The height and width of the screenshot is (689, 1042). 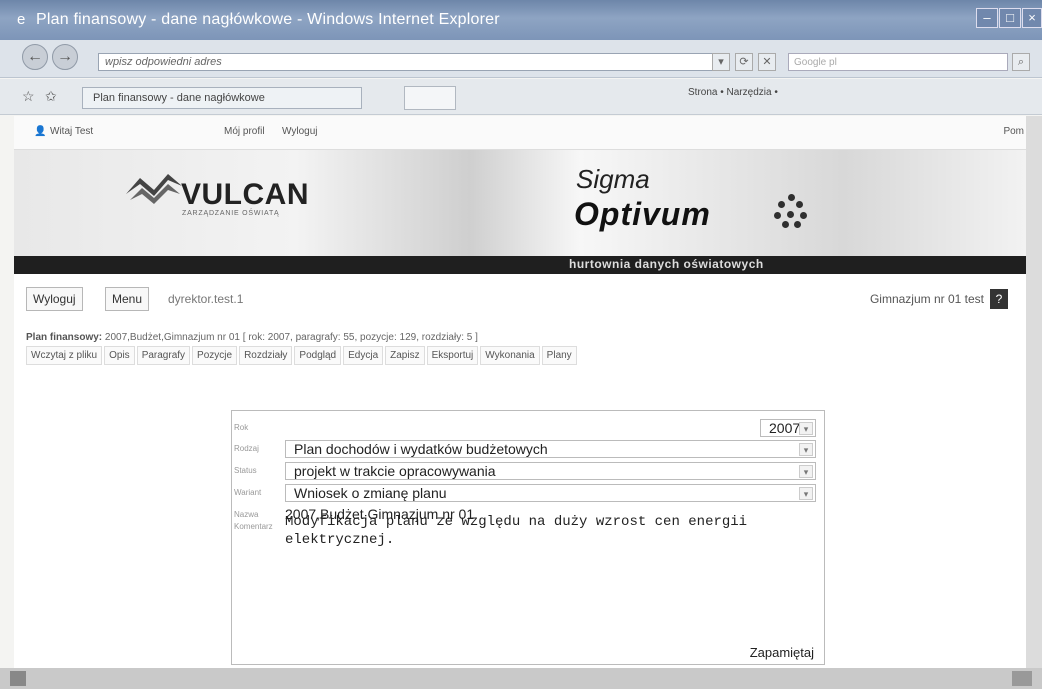 I want to click on tab-chapters: Rozdziały, so click(x=266, y=355).